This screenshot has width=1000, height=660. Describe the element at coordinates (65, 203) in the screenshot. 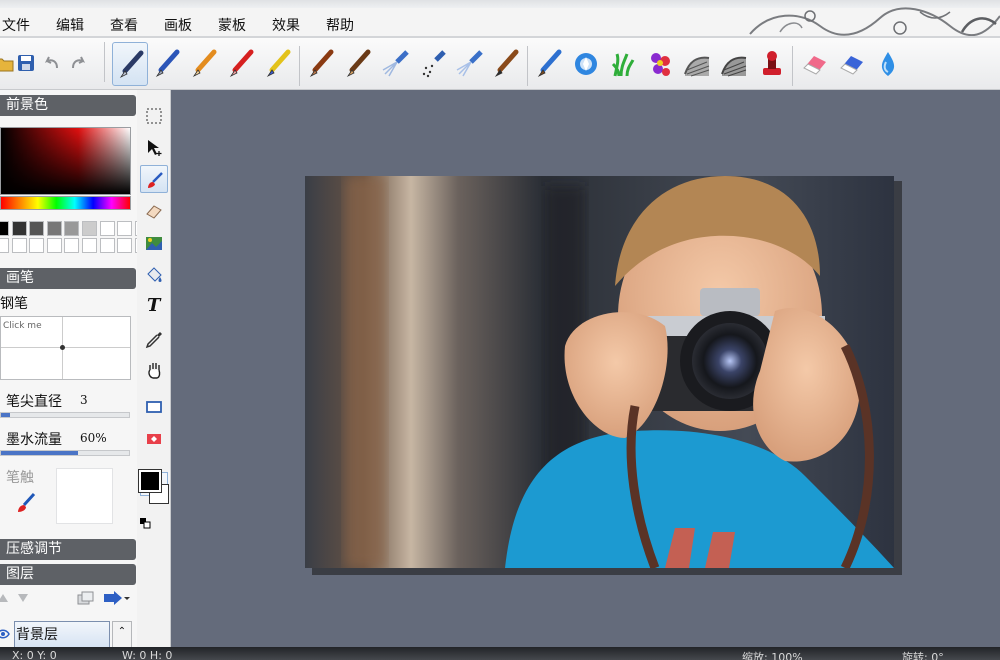

I see `hue-slider` at that location.